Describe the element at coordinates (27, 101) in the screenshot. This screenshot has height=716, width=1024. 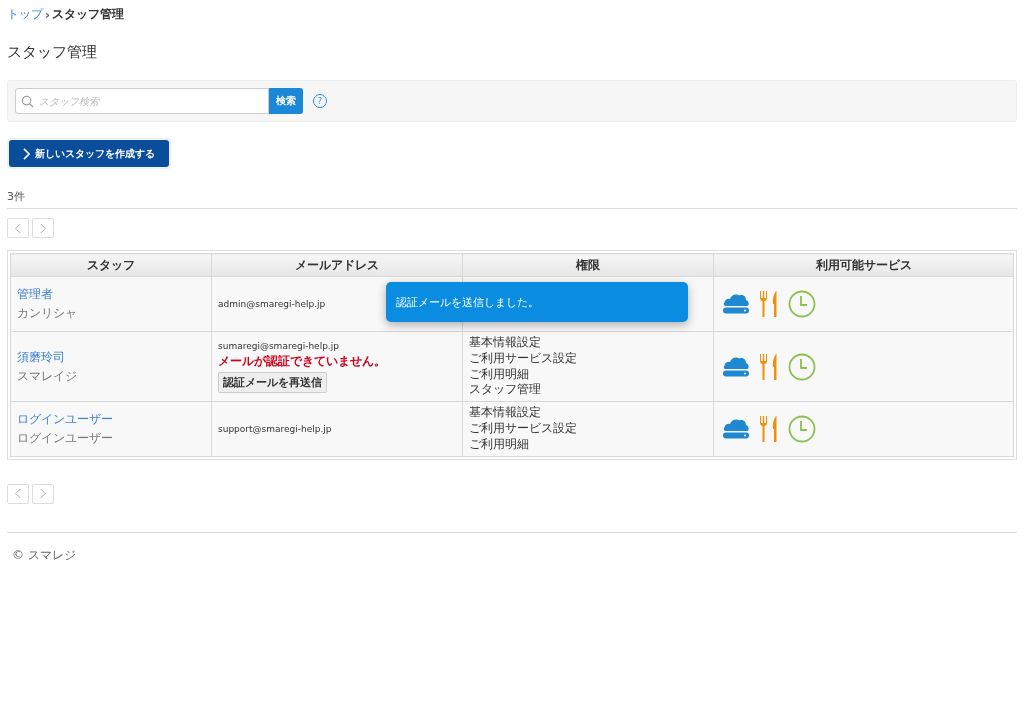
I see `search-icon` at that location.